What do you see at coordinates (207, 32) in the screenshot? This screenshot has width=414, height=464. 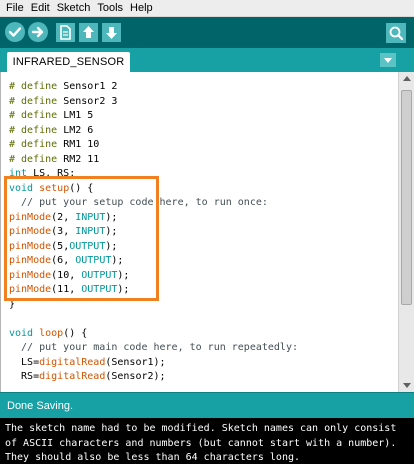 I see `toolbar` at bounding box center [207, 32].